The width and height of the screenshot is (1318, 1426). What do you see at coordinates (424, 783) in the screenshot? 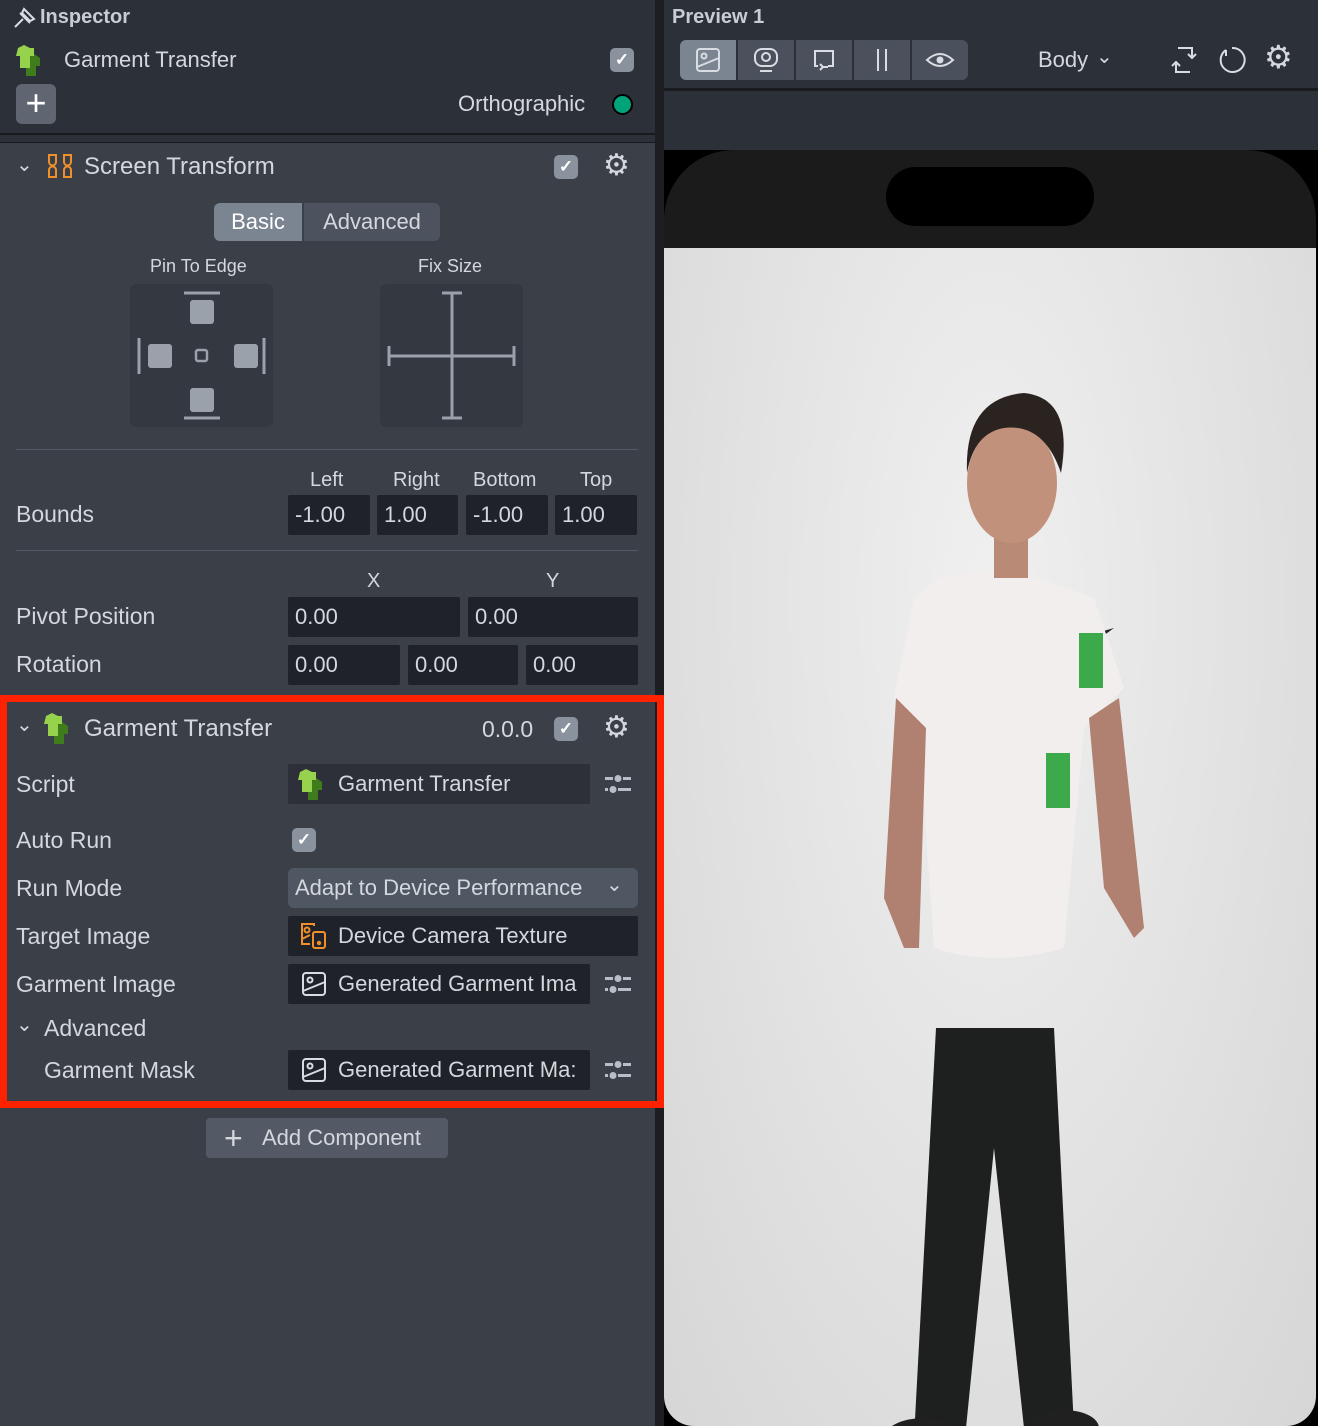
I see `script-value: Garment Transfer` at bounding box center [424, 783].